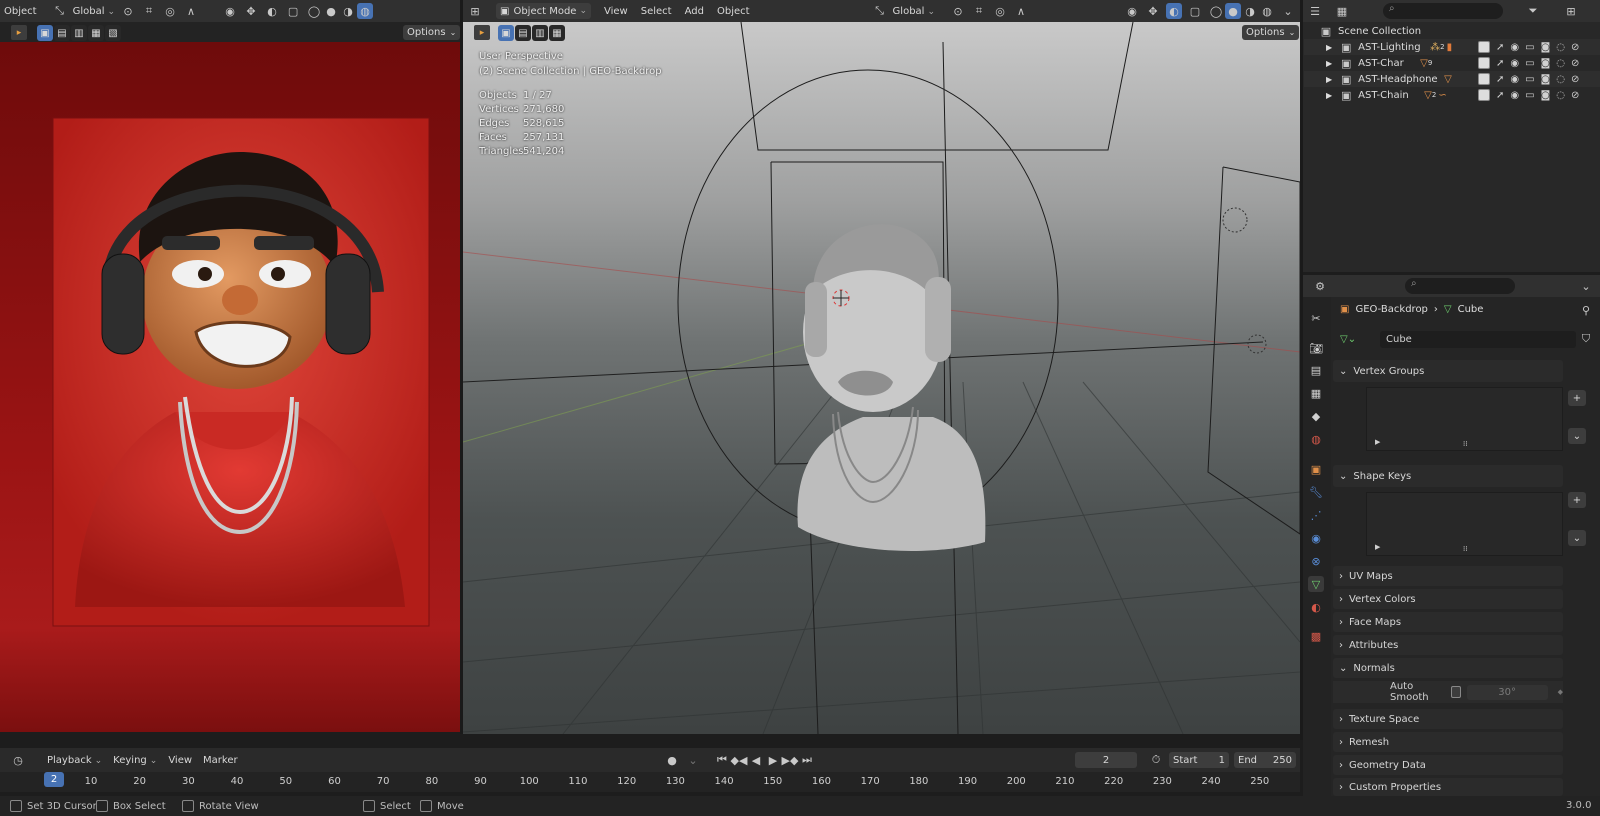 The image size is (1600, 816). What do you see at coordinates (432, 32) in the screenshot?
I see `left-options-dropdown: Options ⌄` at bounding box center [432, 32].